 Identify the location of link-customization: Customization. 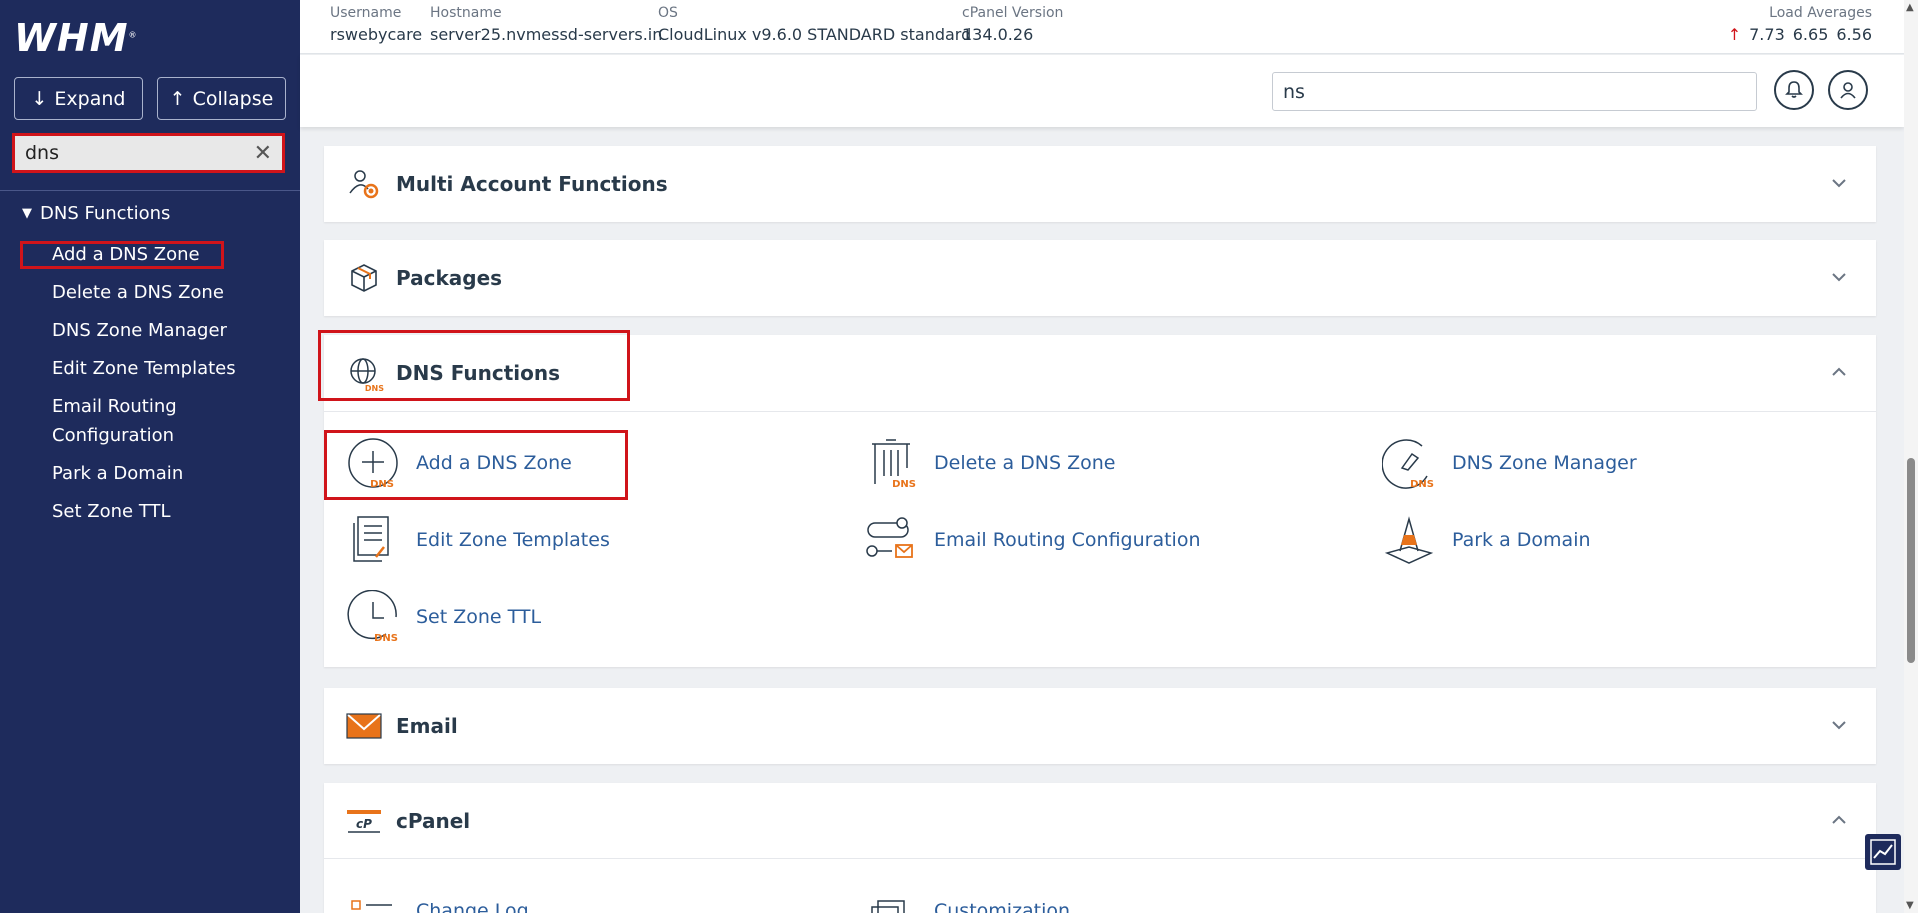
(967, 902).